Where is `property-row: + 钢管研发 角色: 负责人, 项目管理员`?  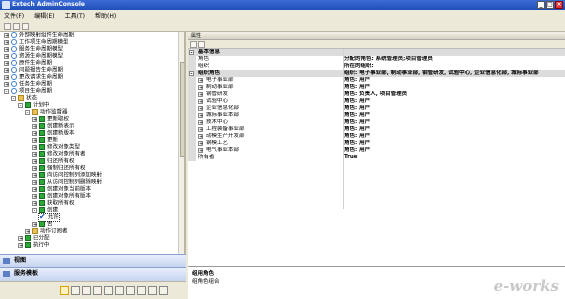
property-row: + 钢管研发 角色: 负责人, 项目管理员 is located at coordinates (376, 94).